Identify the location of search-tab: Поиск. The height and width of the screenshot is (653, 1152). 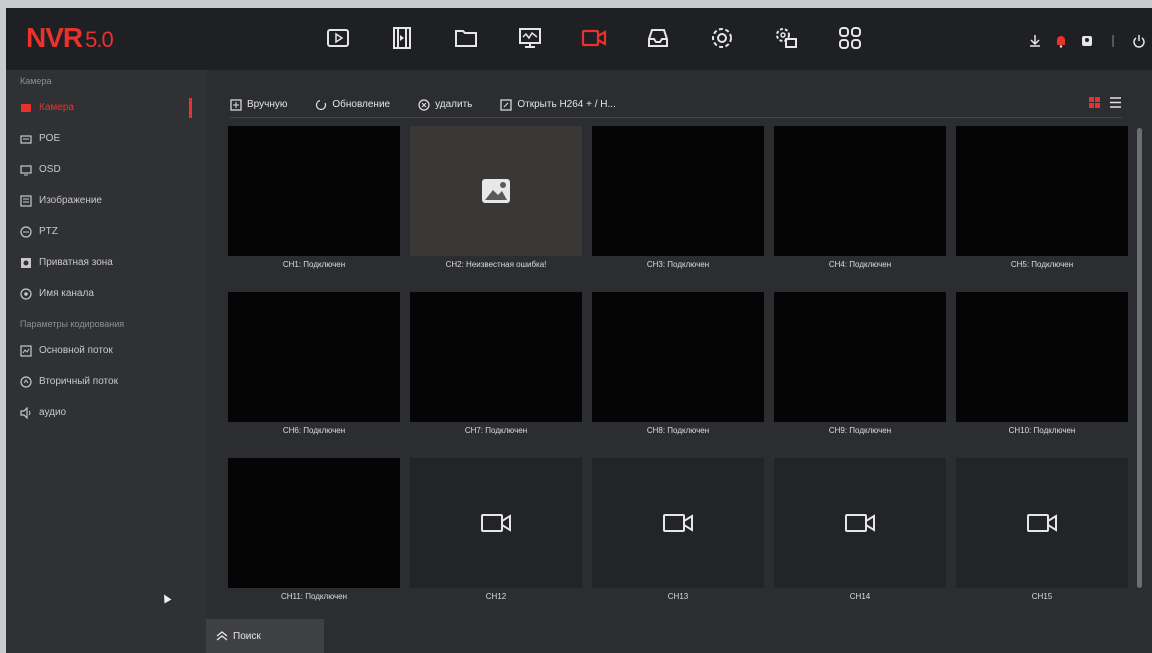
(265, 636).